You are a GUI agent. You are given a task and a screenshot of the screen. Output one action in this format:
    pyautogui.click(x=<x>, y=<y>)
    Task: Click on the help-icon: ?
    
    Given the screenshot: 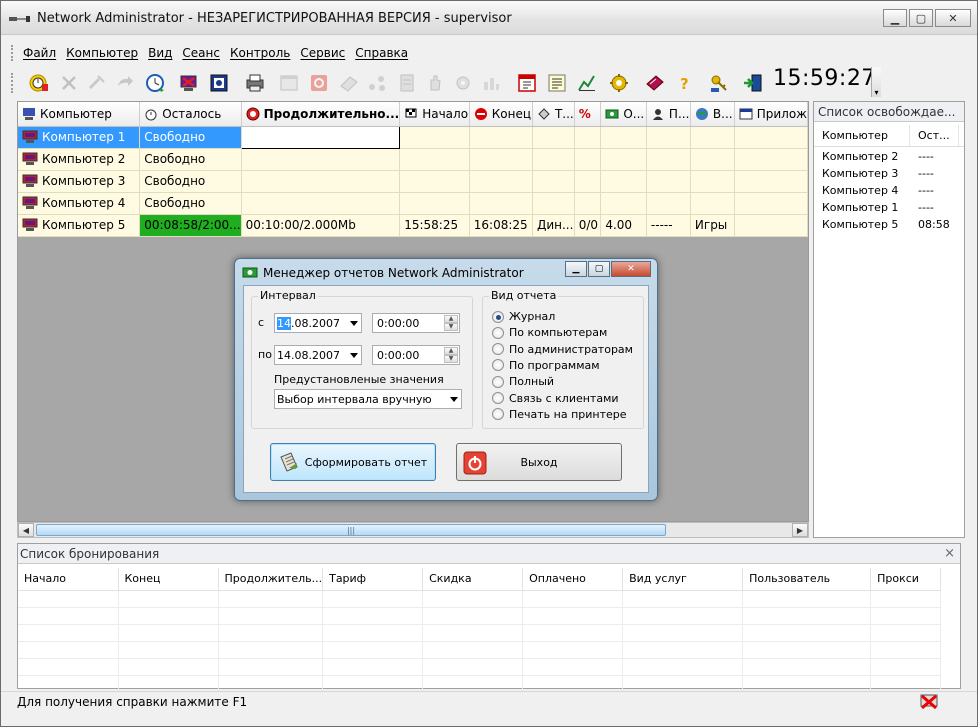 What is the action you would take?
    pyautogui.click(x=685, y=83)
    